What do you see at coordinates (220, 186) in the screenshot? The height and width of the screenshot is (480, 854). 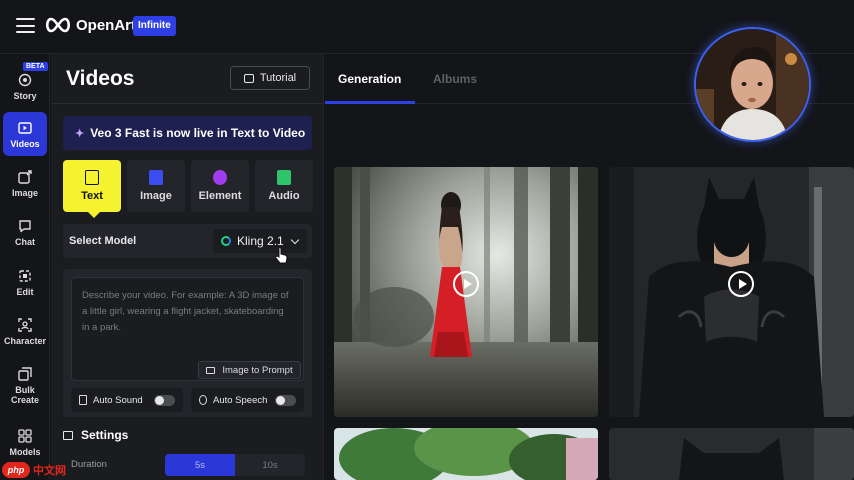 I see `tab-element: Element` at bounding box center [220, 186].